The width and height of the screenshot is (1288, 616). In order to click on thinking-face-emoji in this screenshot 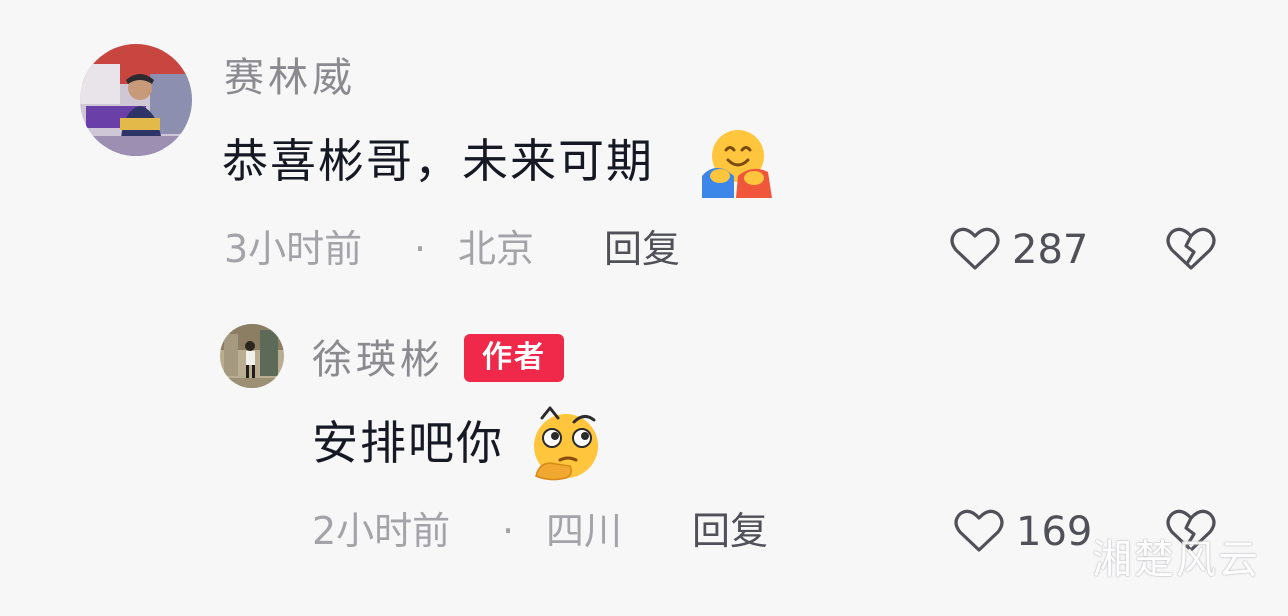, I will do `click(566, 443)`.